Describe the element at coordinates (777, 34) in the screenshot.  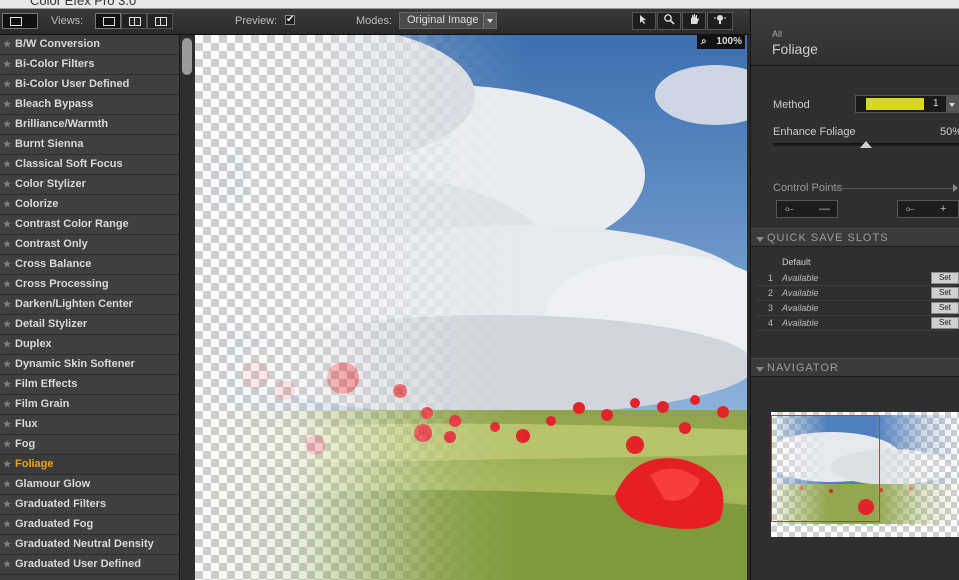
I see `breadcrumb: All` at that location.